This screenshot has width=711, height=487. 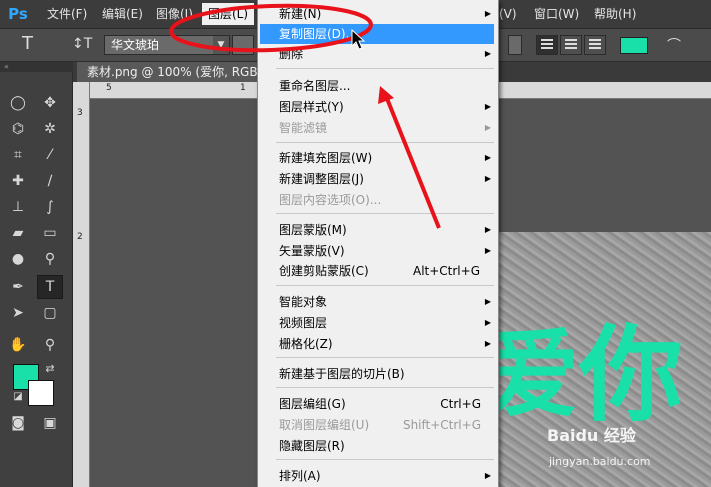 I want to click on watermark-url: jingyan.baidu.com, so click(x=600, y=461).